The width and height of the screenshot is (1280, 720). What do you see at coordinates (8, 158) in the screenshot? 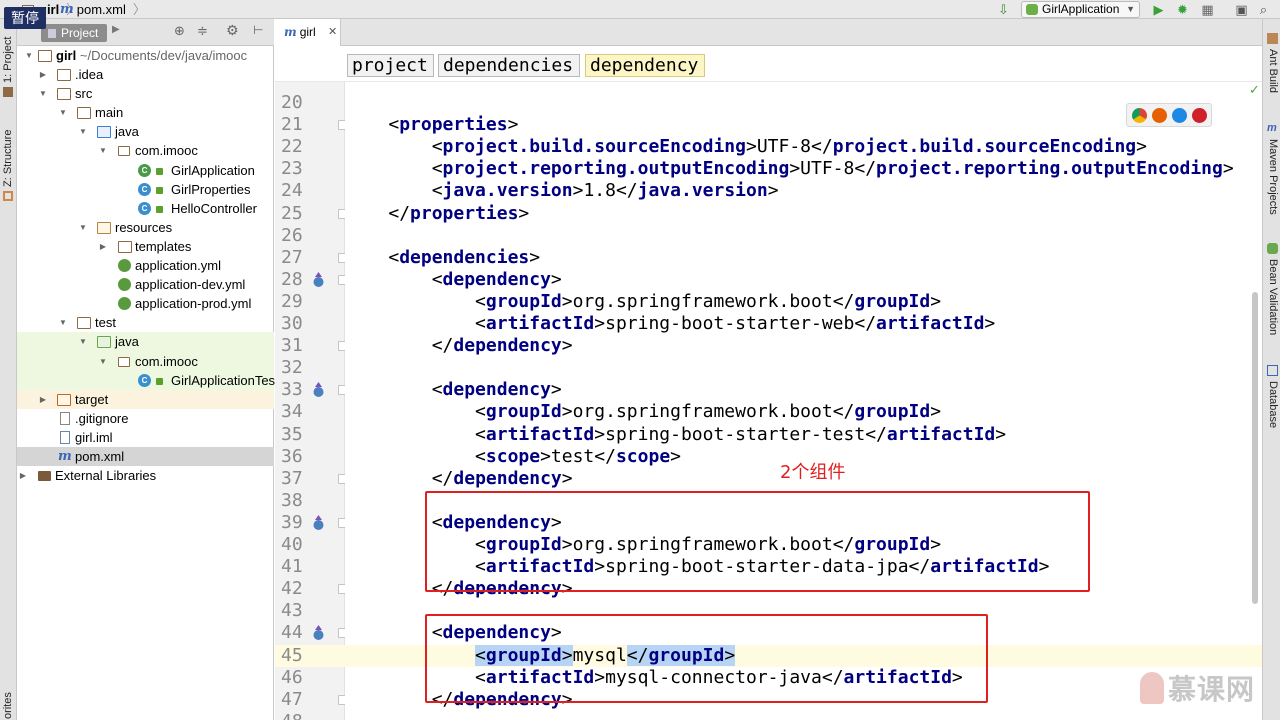
I see `structure-tool-tab: Z: Structure` at bounding box center [8, 158].